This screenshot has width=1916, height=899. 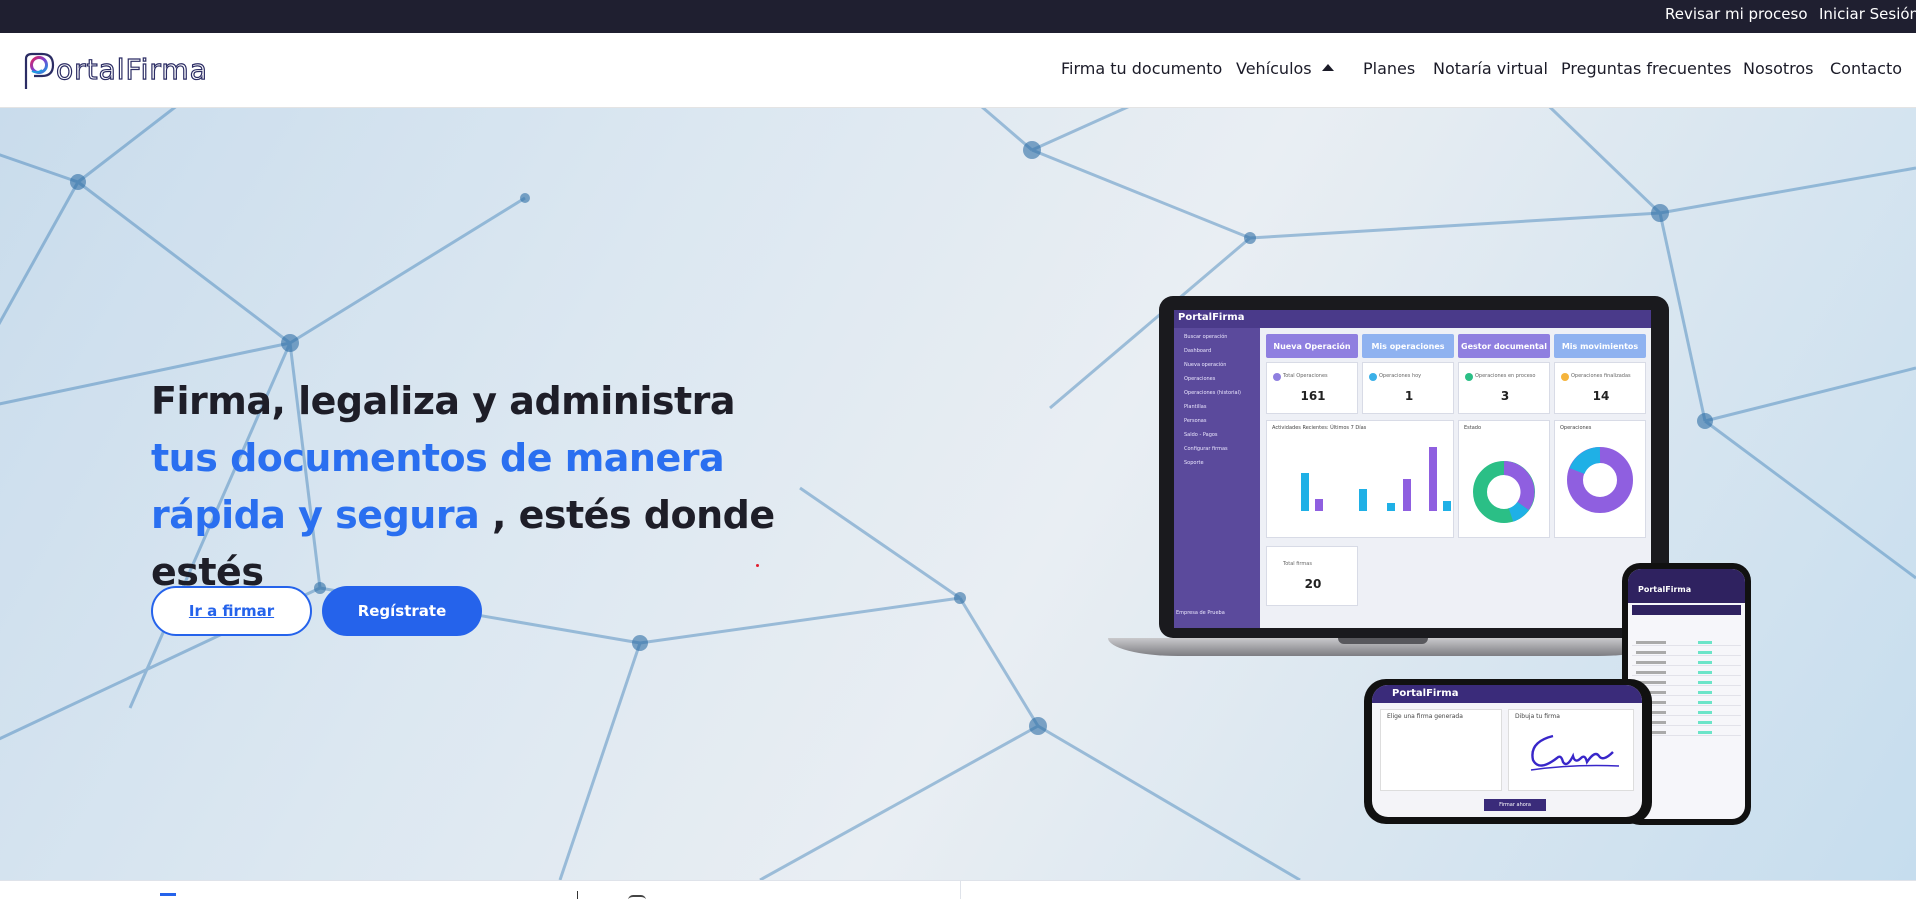 What do you see at coordinates (1601, 396) in the screenshot?
I see `stat-value: 14` at bounding box center [1601, 396].